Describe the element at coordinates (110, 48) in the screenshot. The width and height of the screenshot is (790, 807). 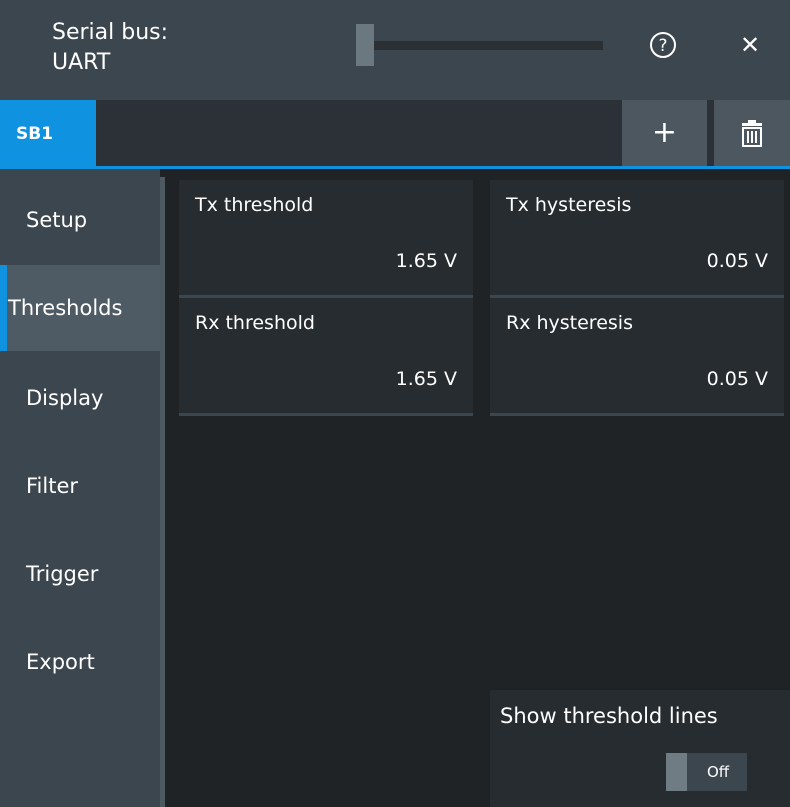
I see `dialog-title: Serial bus: UART` at that location.